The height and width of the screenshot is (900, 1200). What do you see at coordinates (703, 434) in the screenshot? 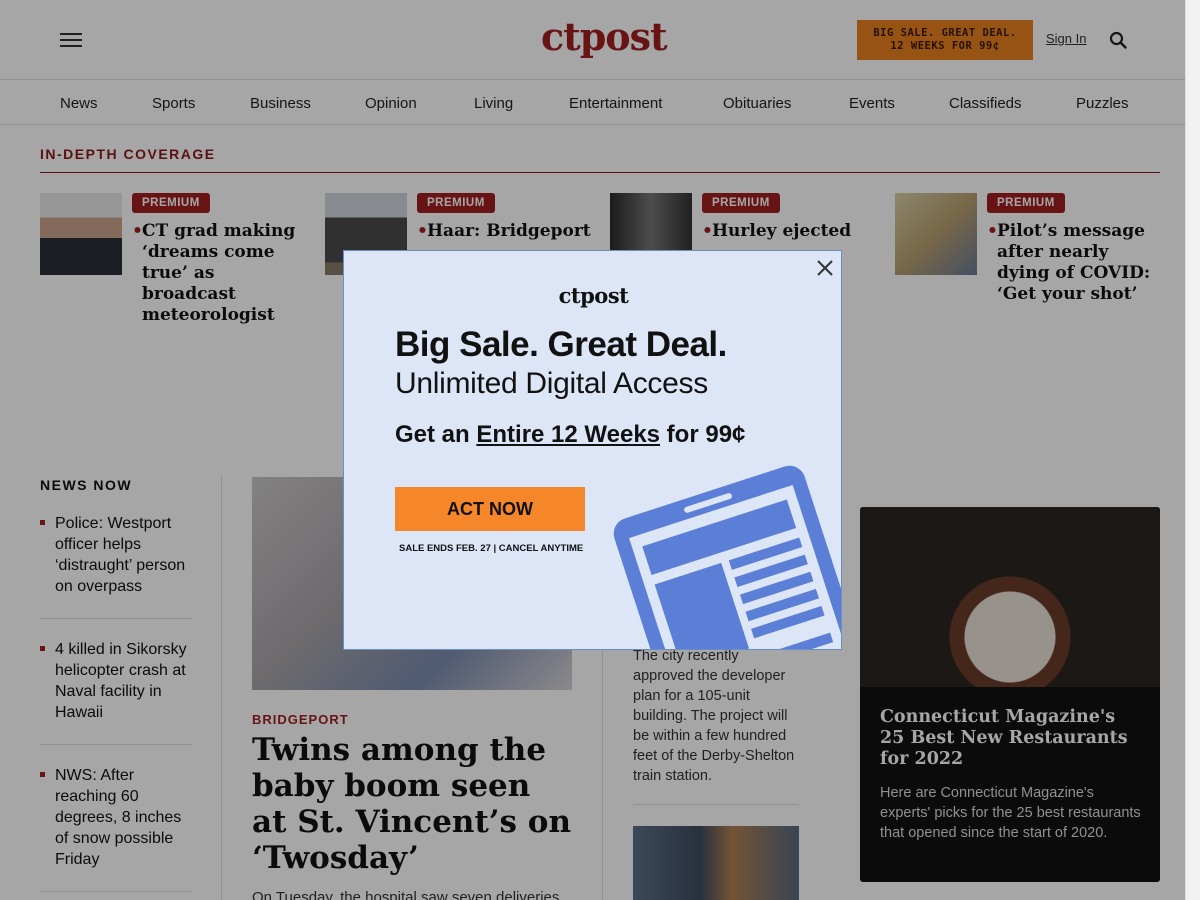
I see `offer-suffix: for 99¢` at bounding box center [703, 434].